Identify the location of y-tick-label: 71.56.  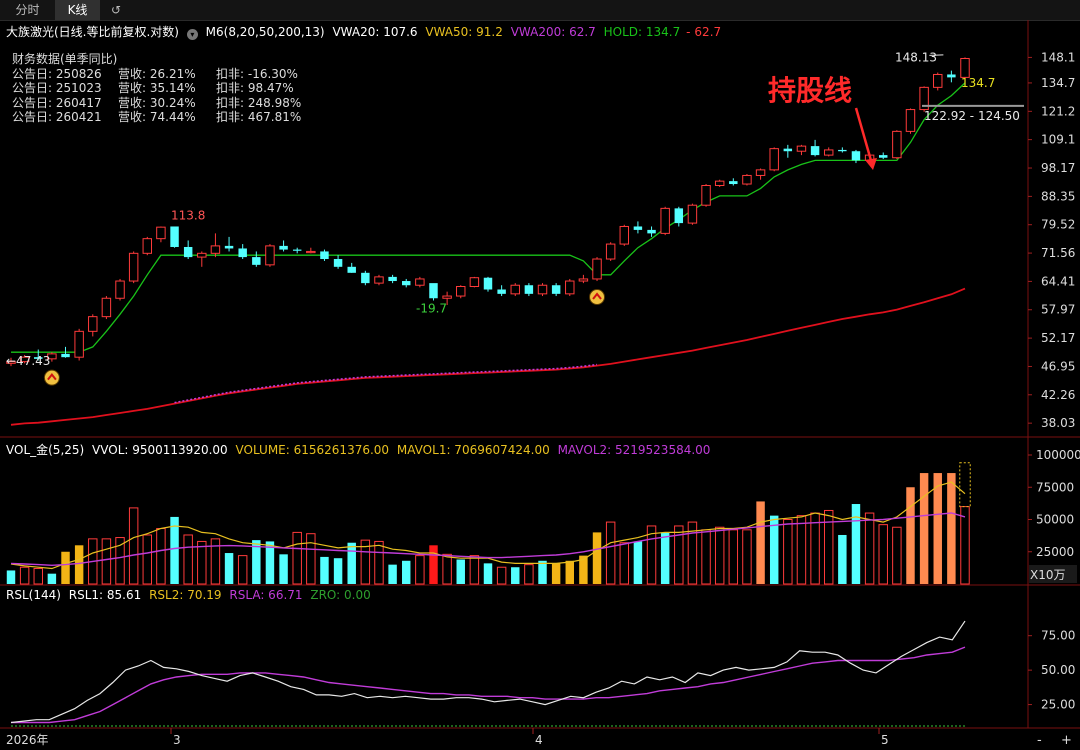
(1058, 253).